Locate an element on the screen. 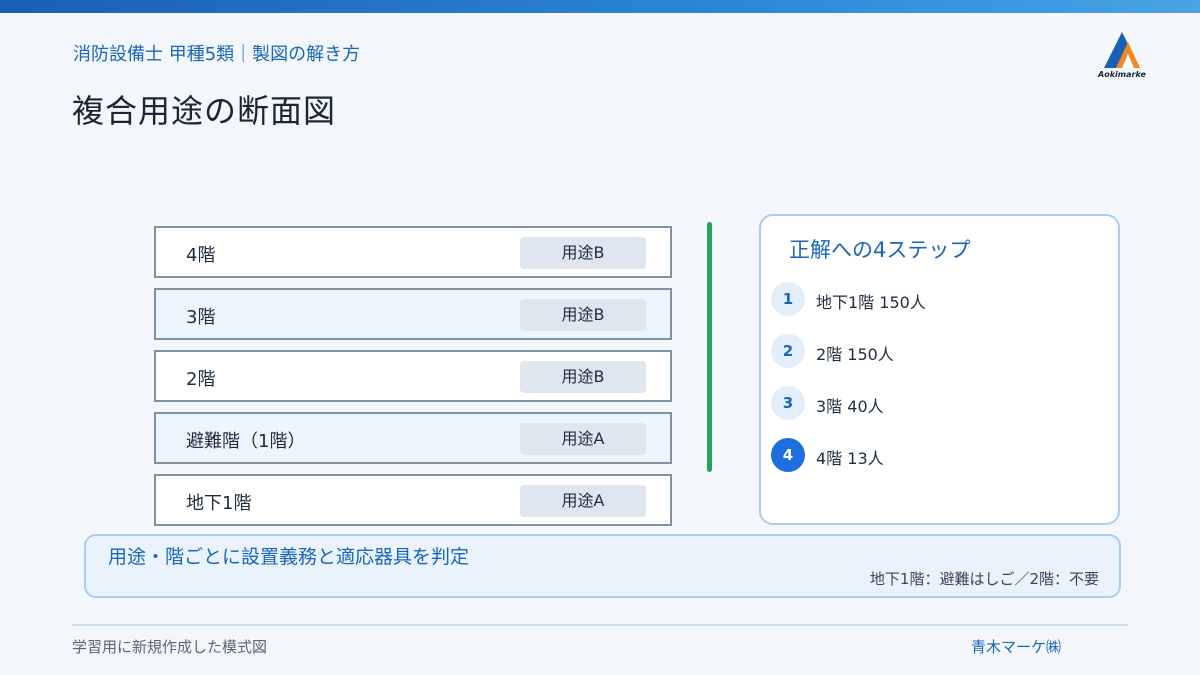 This screenshot has height=675, width=1200. divider-line is located at coordinates (709, 347).